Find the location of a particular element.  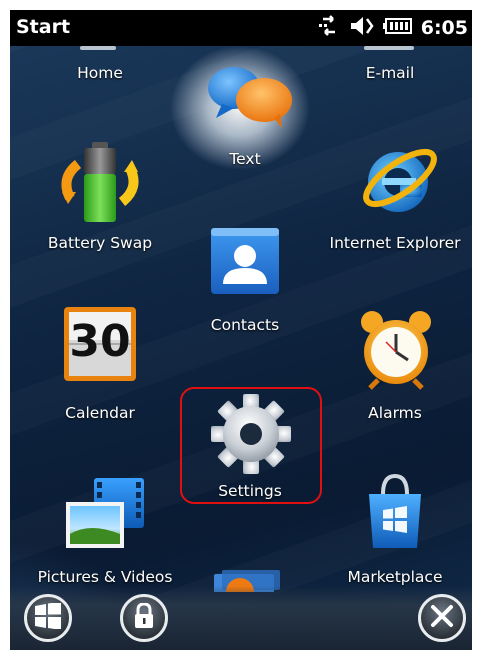

screen-title: Start is located at coordinates (43, 27).